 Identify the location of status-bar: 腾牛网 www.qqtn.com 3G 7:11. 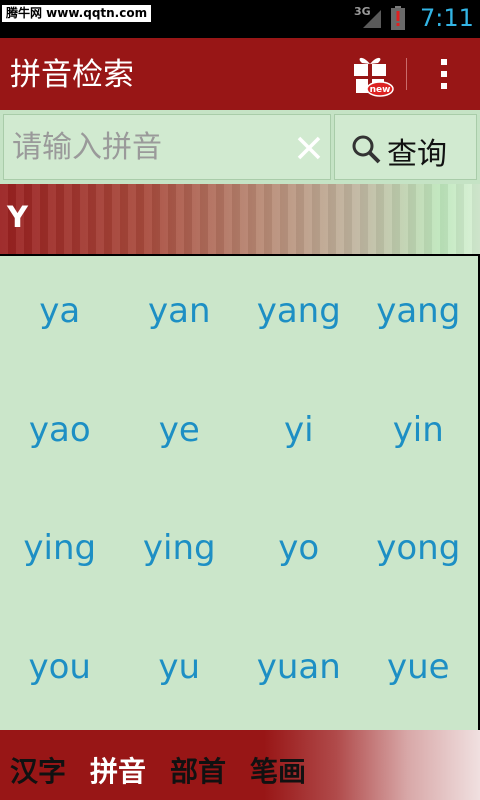
(240, 19).